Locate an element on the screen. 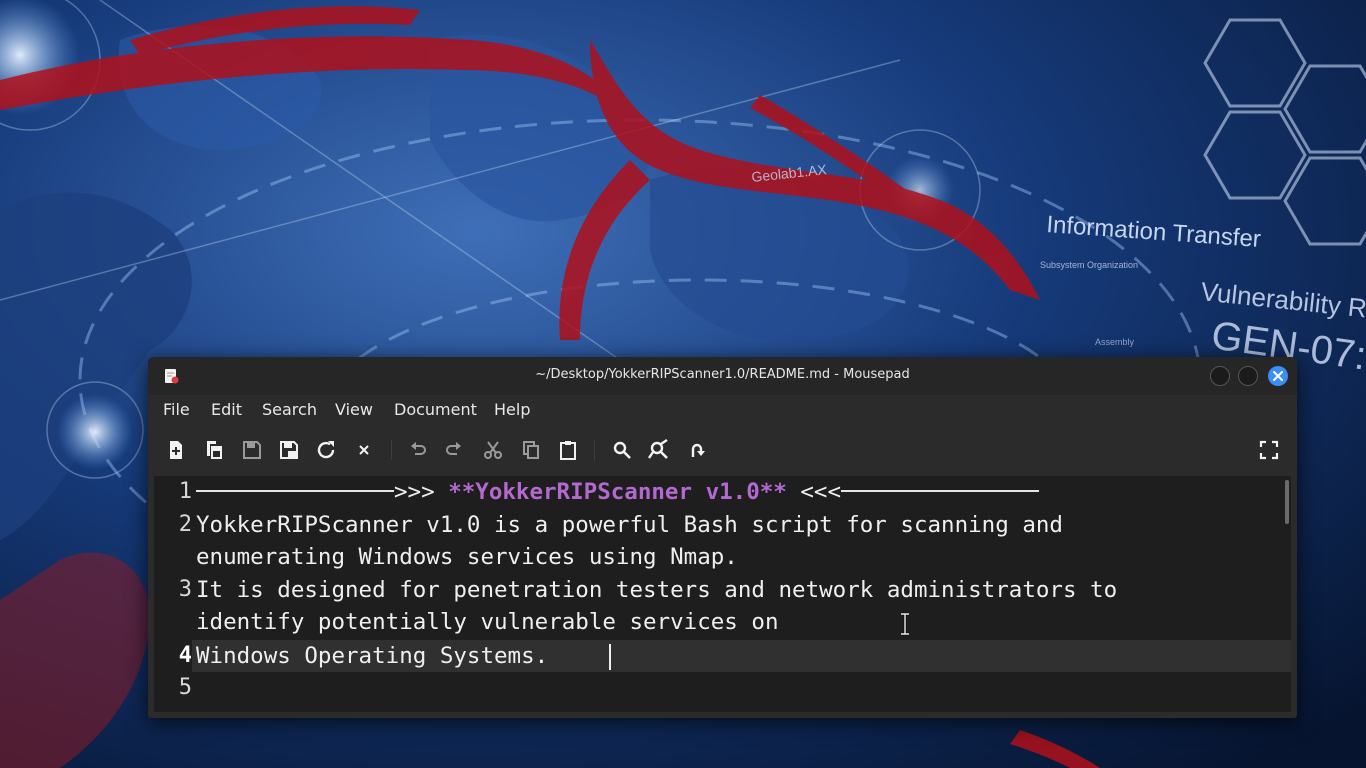 This screenshot has width=1366, height=768. paste-icon is located at coordinates (568, 450).